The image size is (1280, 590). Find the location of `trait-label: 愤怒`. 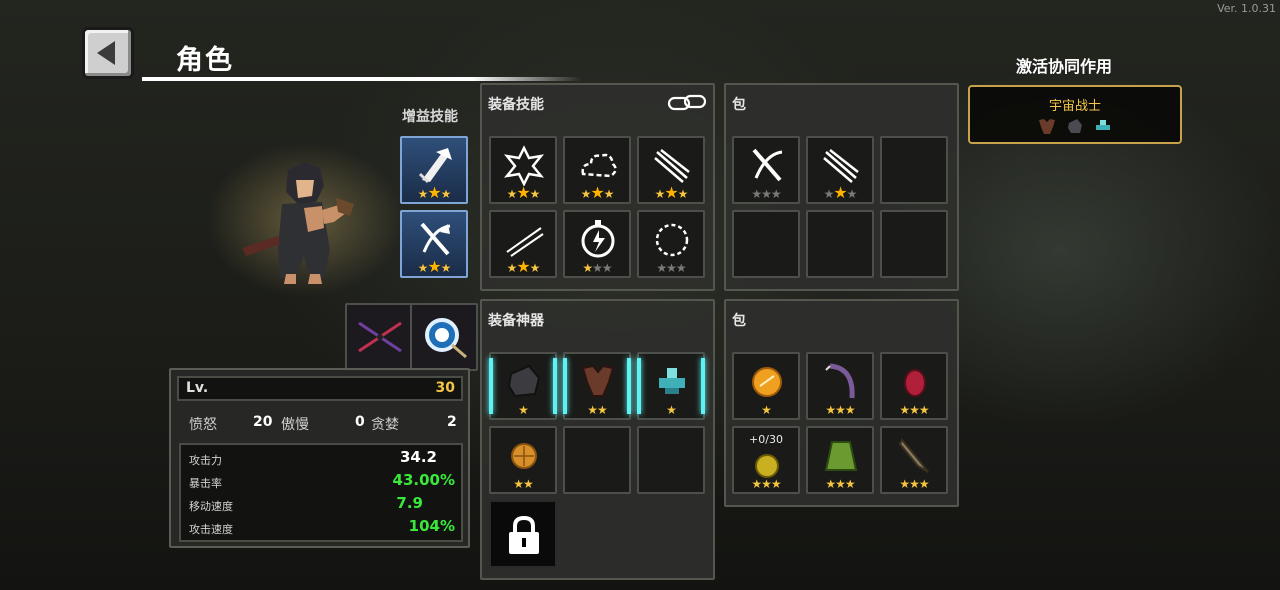

trait-label: 愤怒 is located at coordinates (203, 425).